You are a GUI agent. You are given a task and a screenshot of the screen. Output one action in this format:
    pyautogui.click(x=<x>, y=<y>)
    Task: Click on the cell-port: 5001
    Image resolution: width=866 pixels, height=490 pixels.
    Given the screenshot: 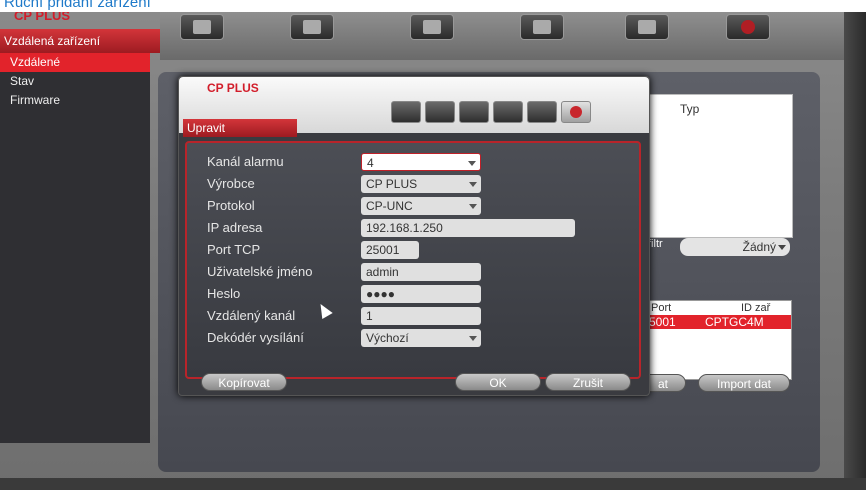 What is the action you would take?
    pyautogui.click(x=662, y=322)
    